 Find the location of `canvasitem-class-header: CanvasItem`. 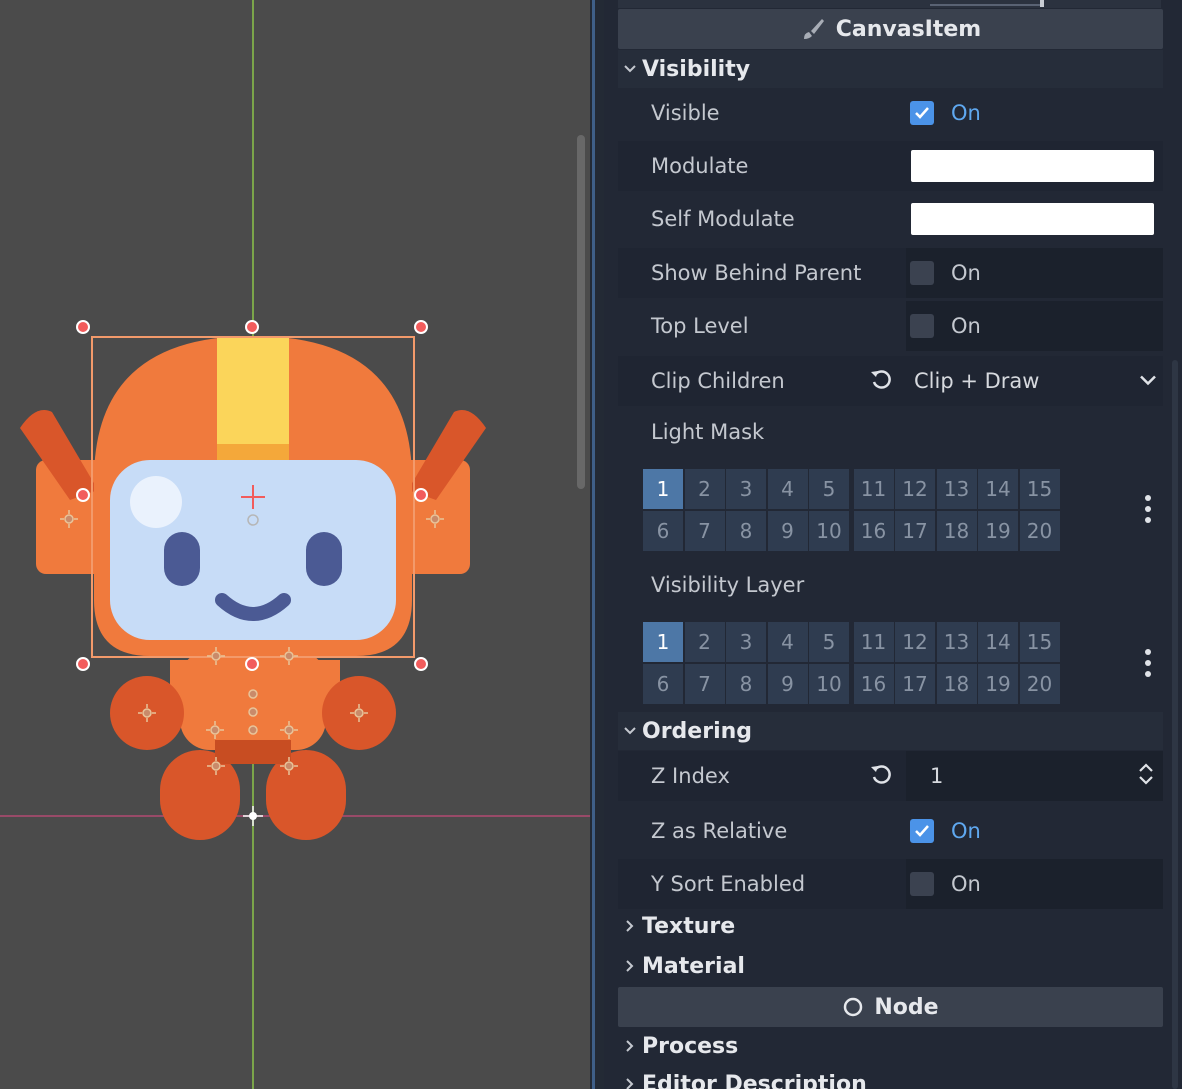

canvasitem-class-header: CanvasItem is located at coordinates (890, 29).